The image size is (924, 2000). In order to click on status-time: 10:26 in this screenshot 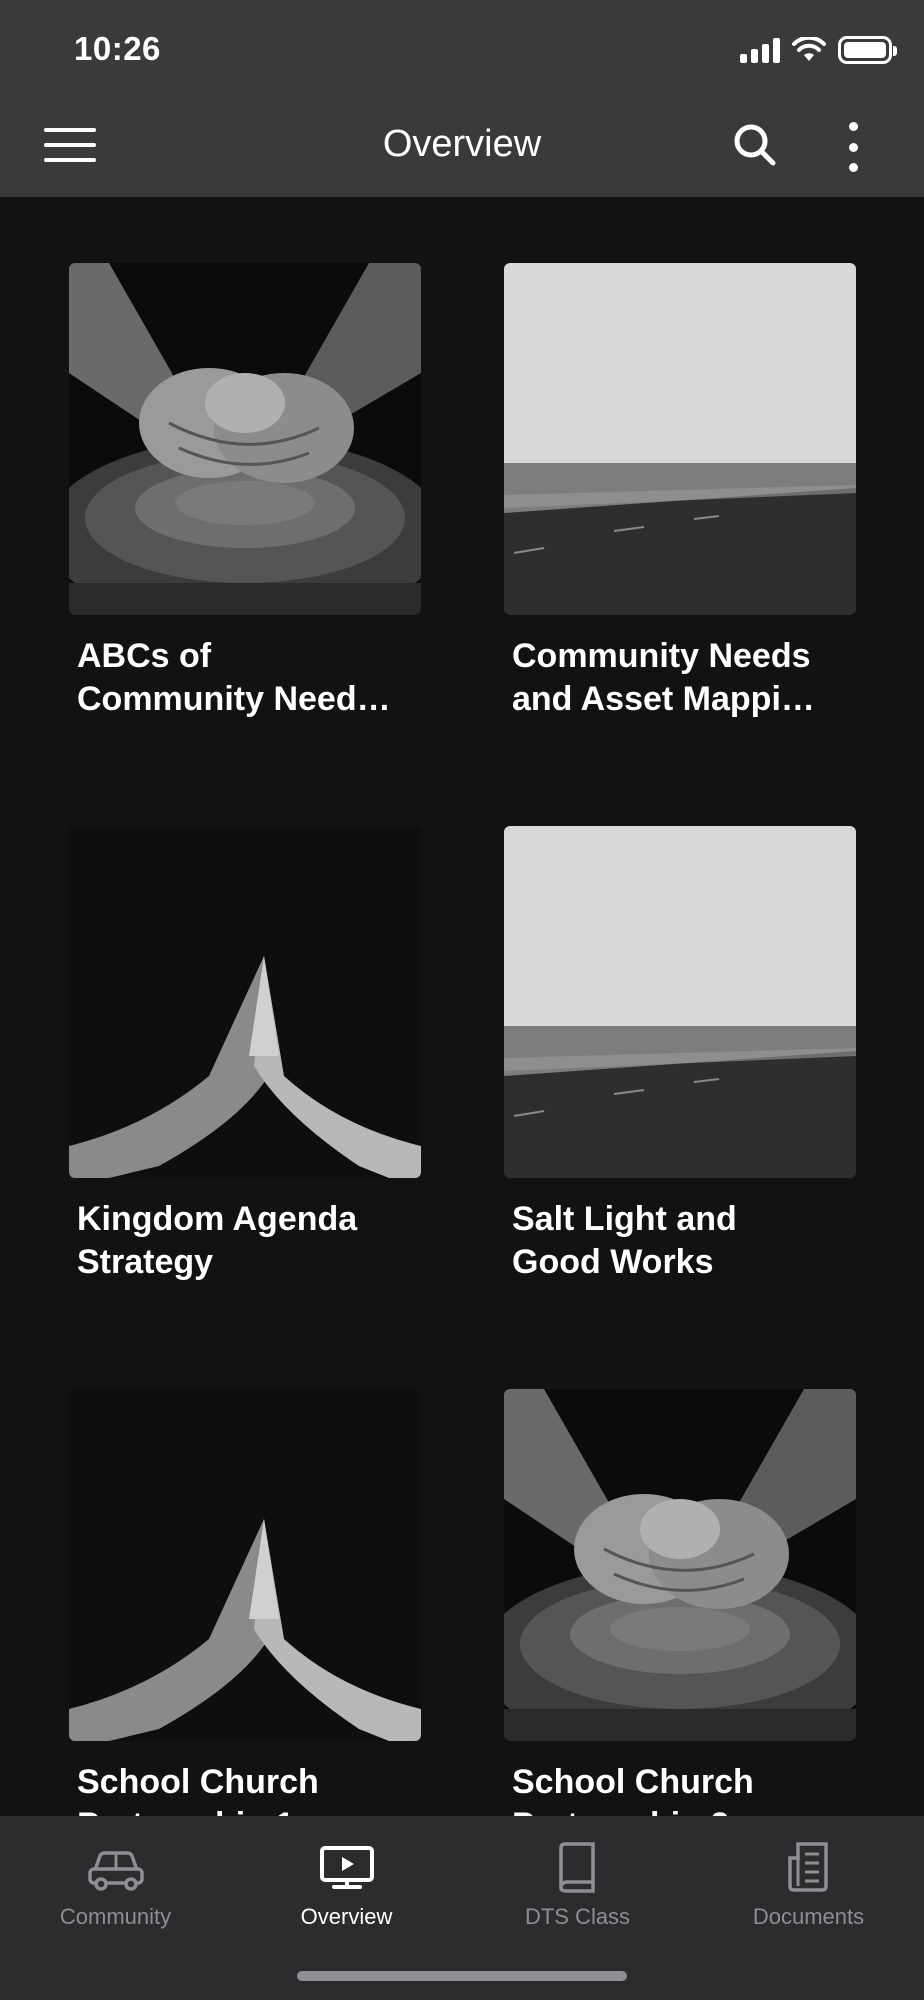, I will do `click(117, 48)`.